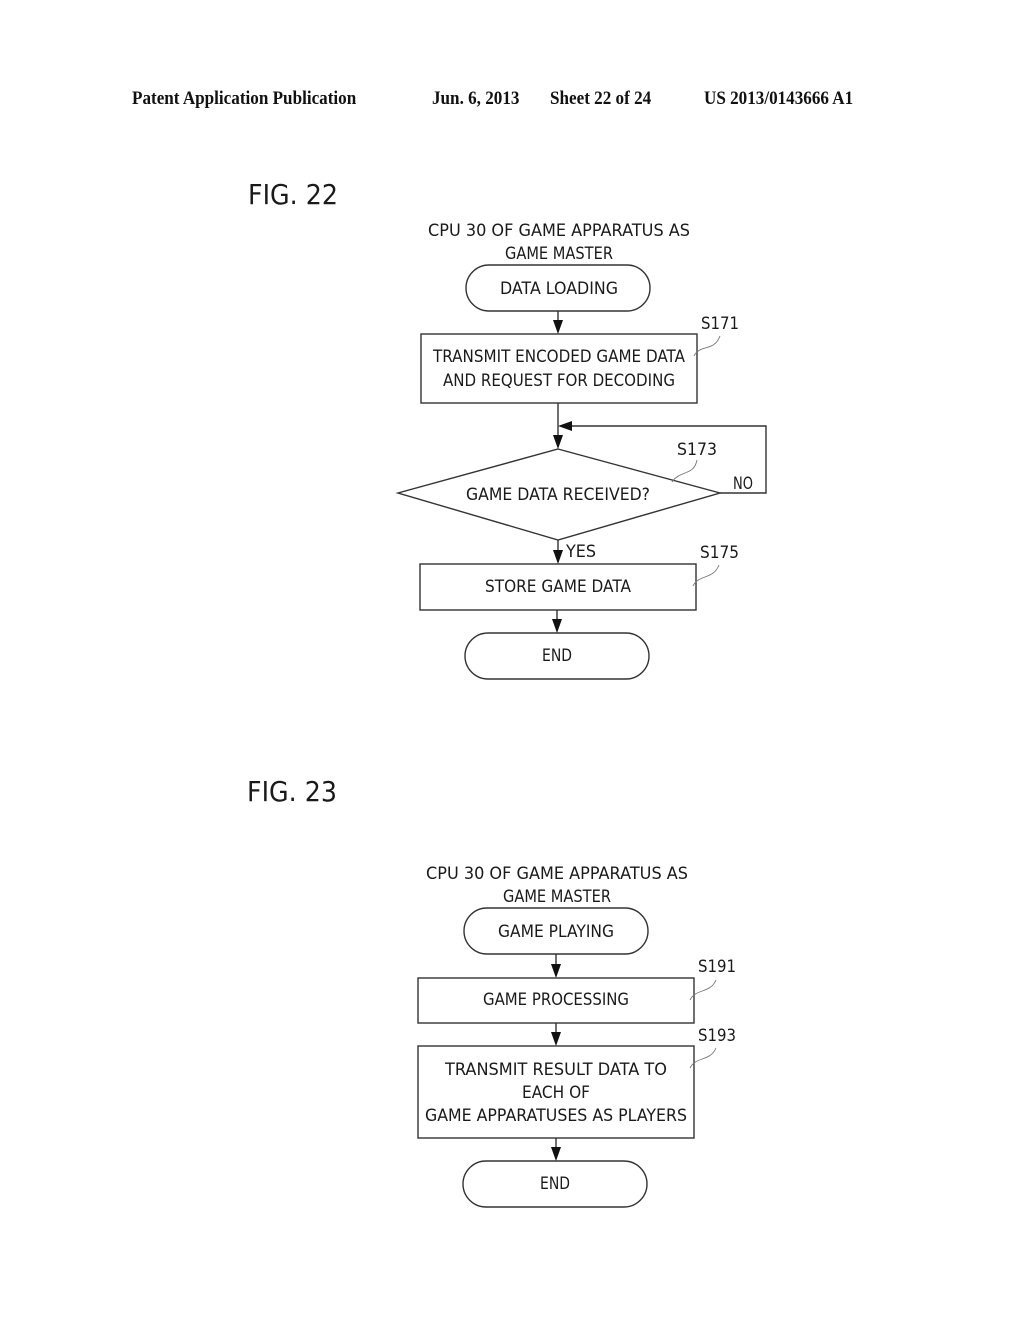 This screenshot has height=1320, width=1024. I want to click on fig23-s193-line3: GAME APPARATUSES AS PLAYERS, so click(556, 1116).